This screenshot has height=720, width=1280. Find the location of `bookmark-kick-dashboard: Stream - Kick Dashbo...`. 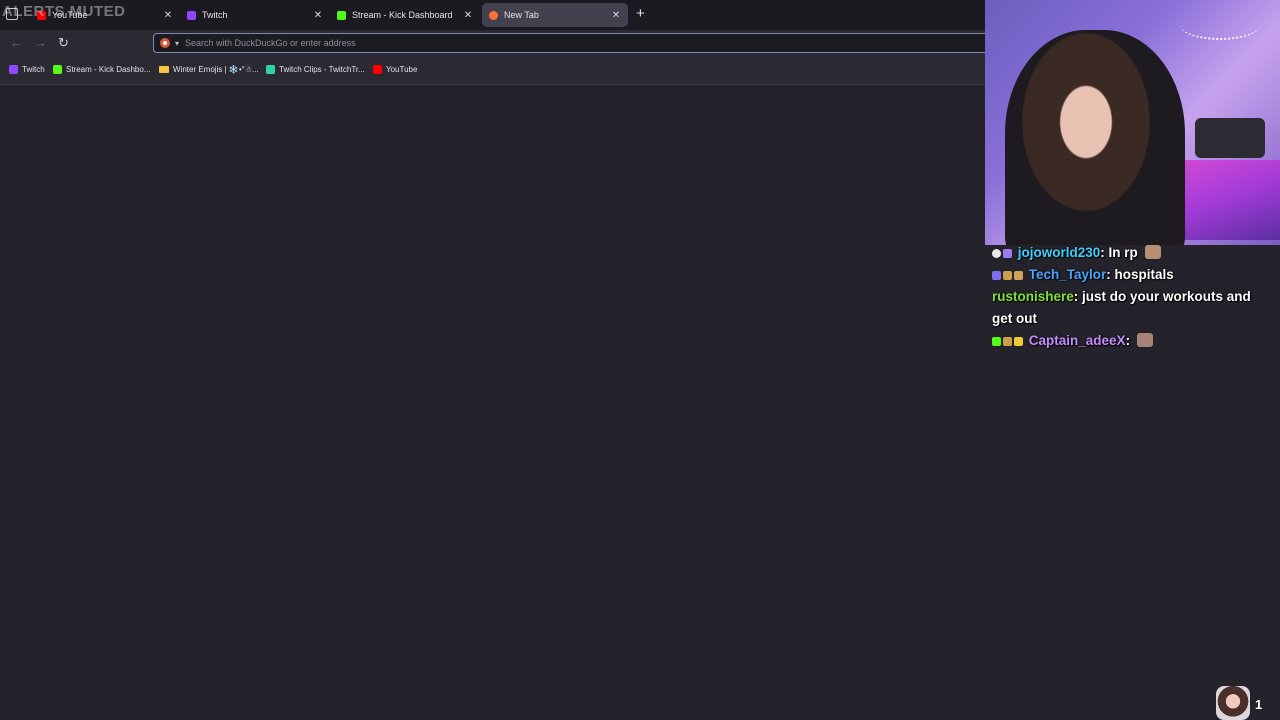

bookmark-kick-dashboard: Stream - Kick Dashbo... is located at coordinates (101, 69).